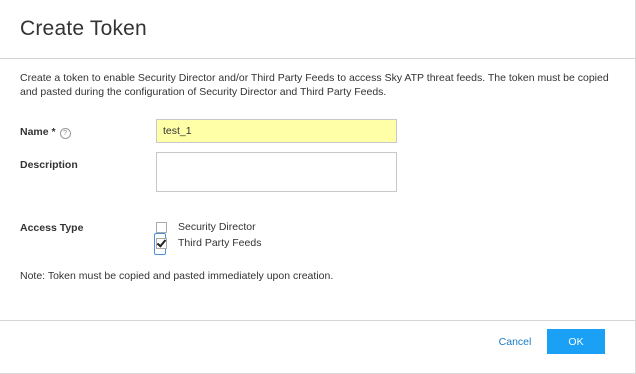 The width and height of the screenshot is (636, 374). Describe the element at coordinates (52, 228) in the screenshot. I see `access-type-label: Access Type` at that location.